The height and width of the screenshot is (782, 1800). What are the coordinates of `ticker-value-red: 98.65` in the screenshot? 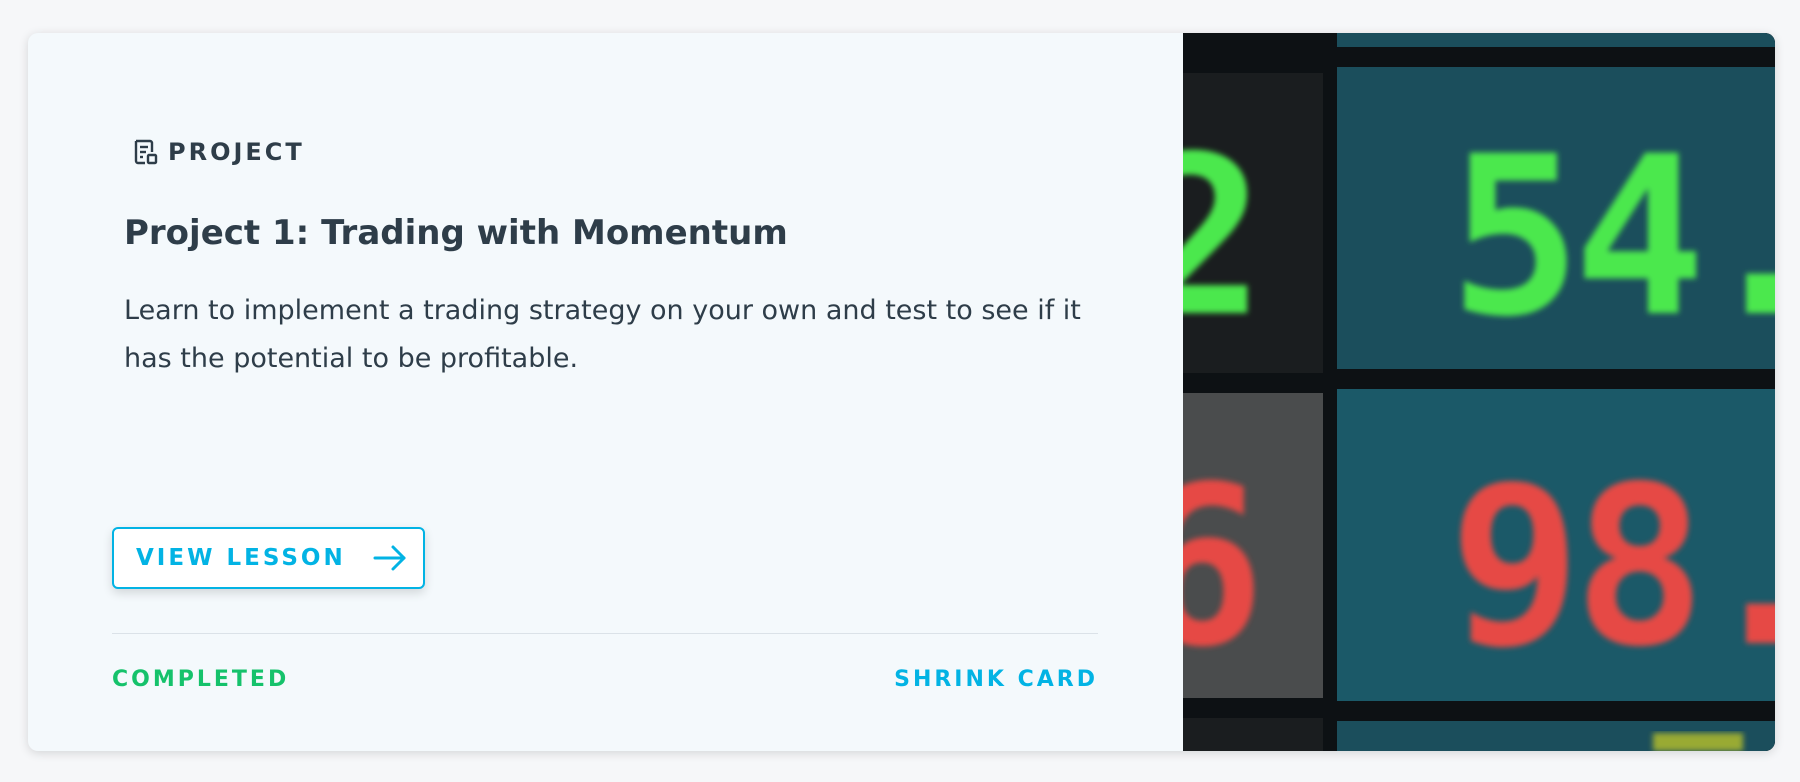 It's located at (1612, 567).